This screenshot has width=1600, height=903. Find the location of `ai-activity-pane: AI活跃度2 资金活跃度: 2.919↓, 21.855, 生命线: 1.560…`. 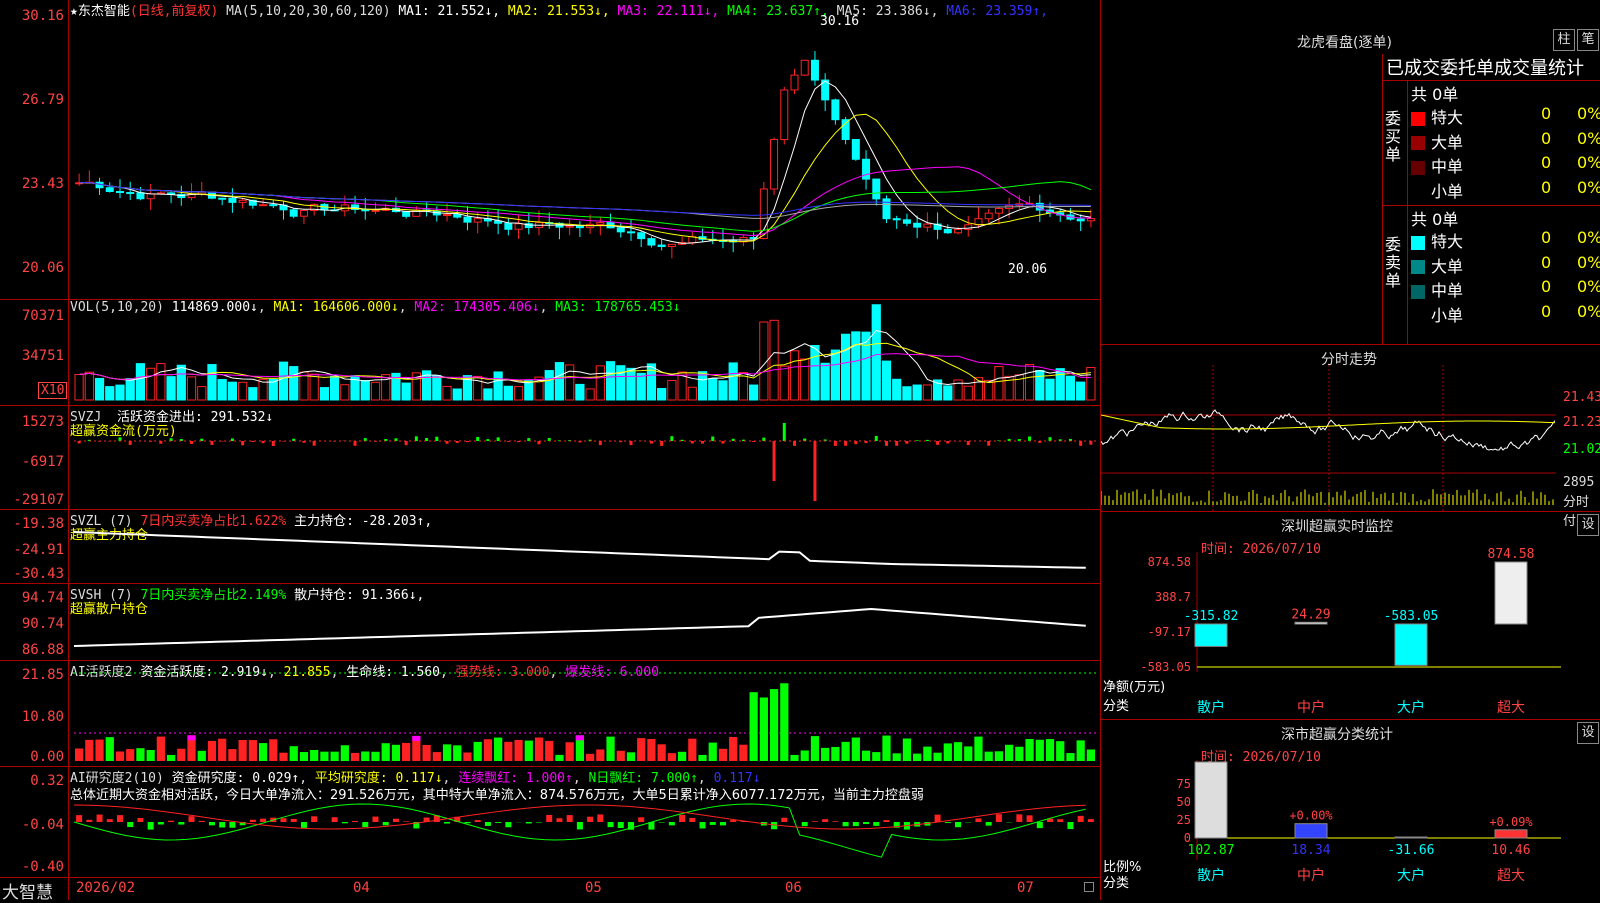

ai-activity-pane: AI活跃度2 资金活跃度: 2.919↓, 21.855, 生命线: 1.560… is located at coordinates (550, 714).